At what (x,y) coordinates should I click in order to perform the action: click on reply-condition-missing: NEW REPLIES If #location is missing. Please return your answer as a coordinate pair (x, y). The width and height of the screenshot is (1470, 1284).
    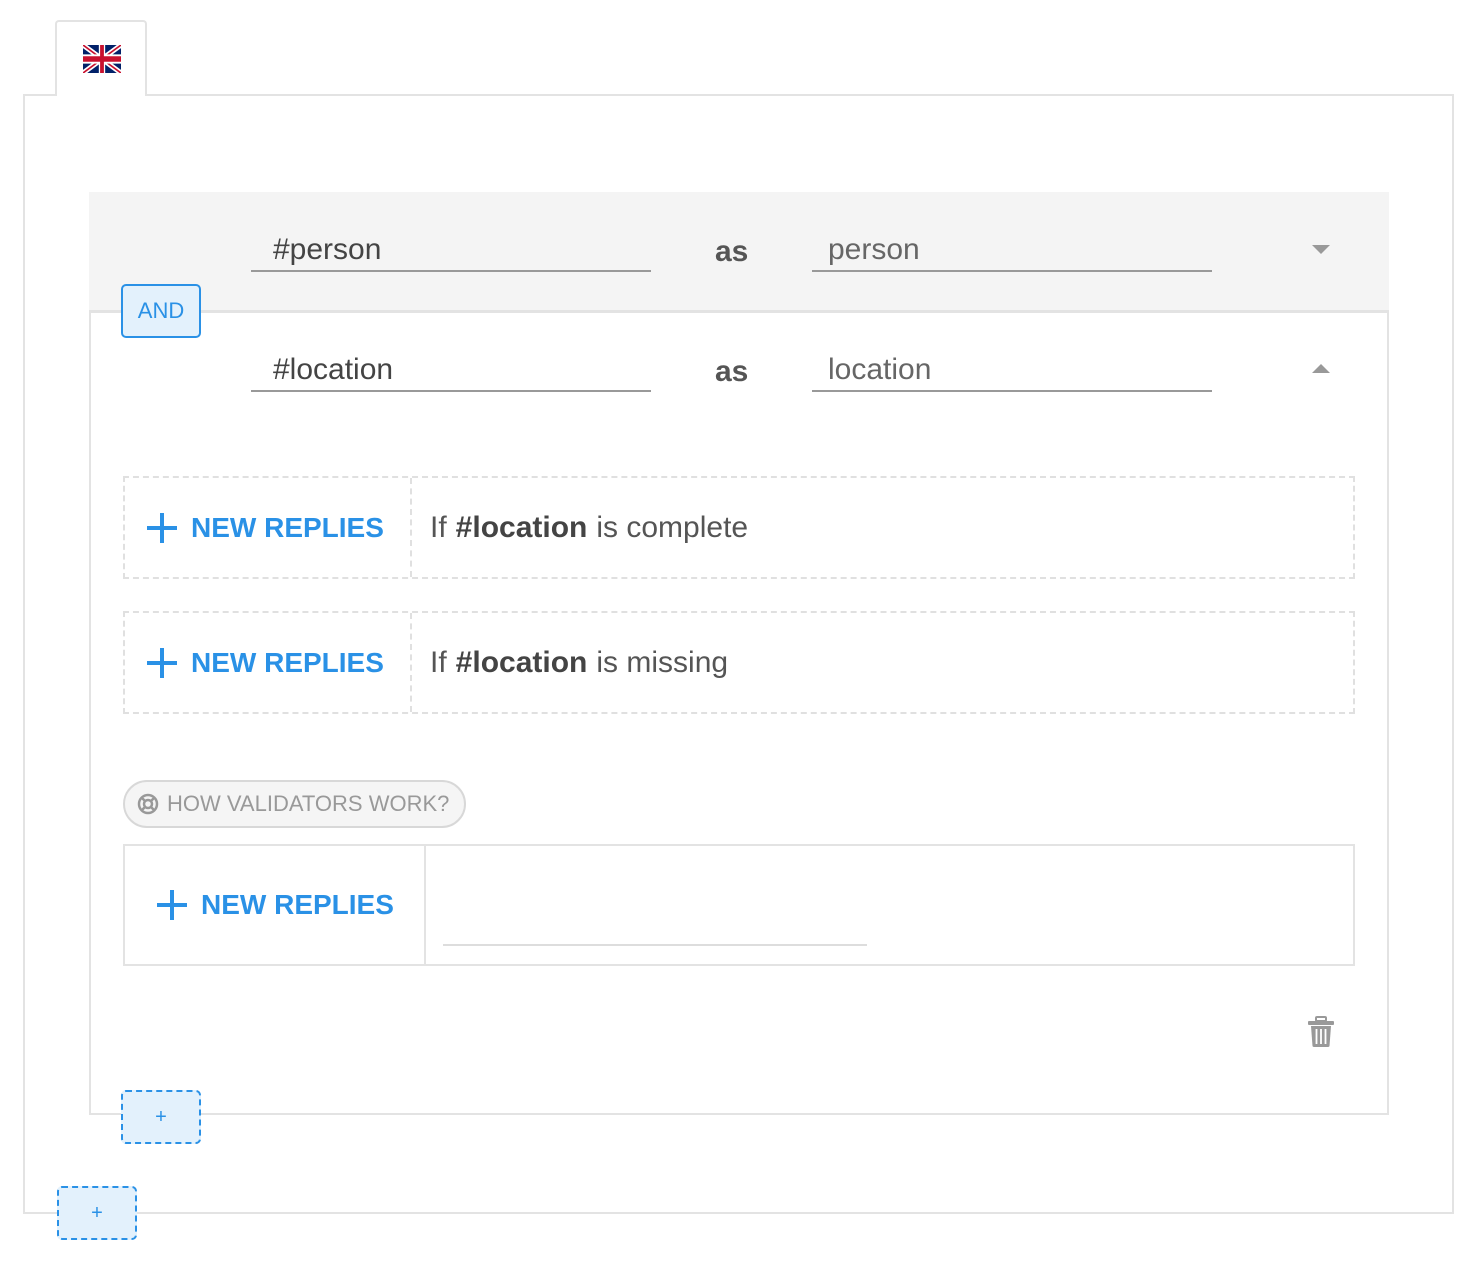
    Looking at the image, I should click on (739, 662).